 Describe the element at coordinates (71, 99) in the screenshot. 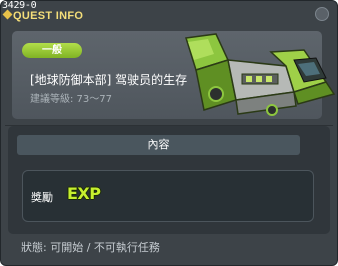

I see `recommended-level: 建議等級: 73～77` at that location.